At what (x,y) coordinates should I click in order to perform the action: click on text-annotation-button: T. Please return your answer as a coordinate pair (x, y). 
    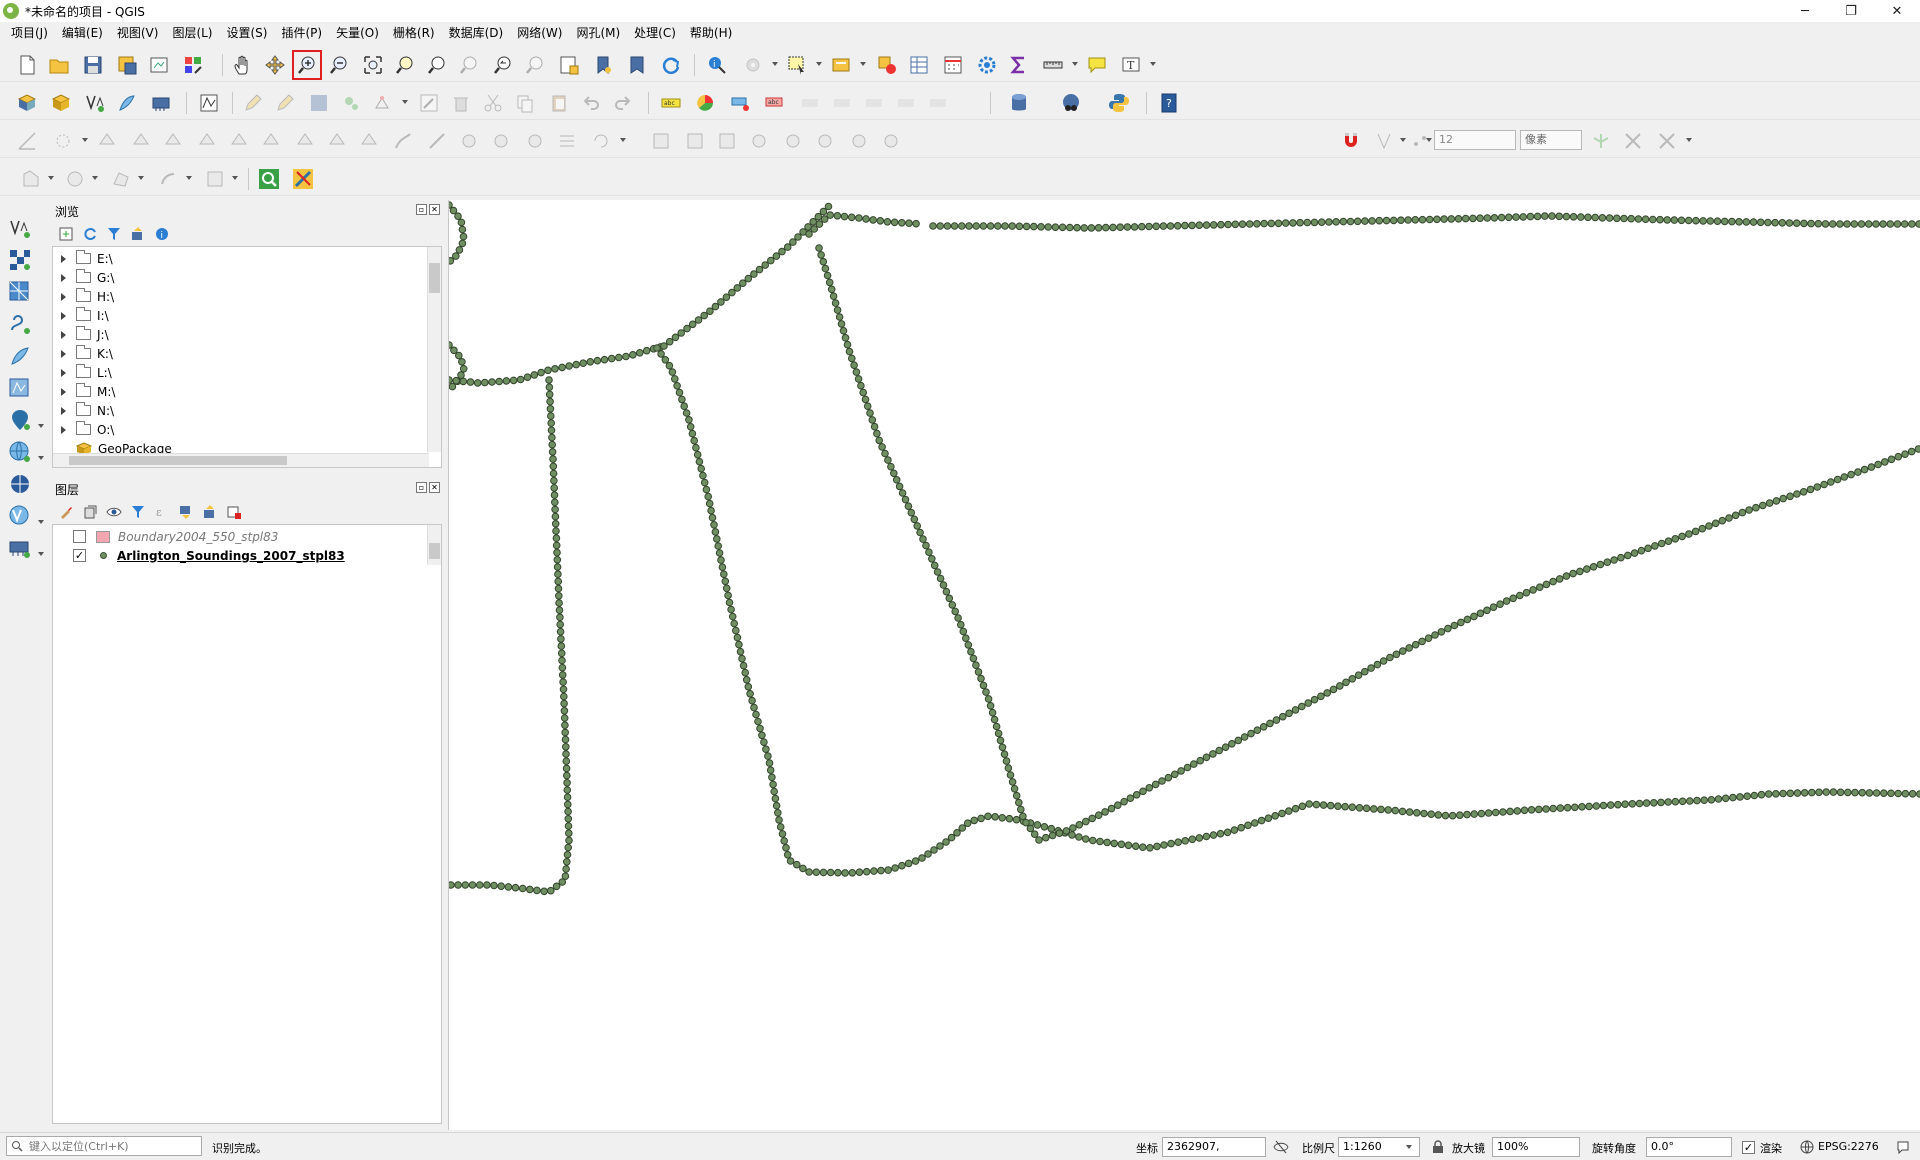
    Looking at the image, I should click on (1131, 65).